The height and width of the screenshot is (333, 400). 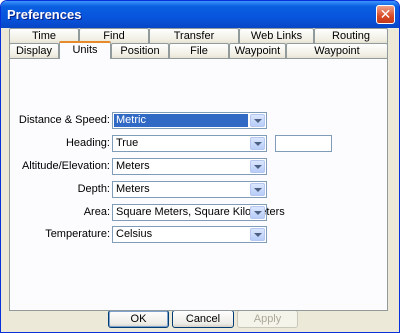 I want to click on tab-display: Display, so click(x=34, y=51).